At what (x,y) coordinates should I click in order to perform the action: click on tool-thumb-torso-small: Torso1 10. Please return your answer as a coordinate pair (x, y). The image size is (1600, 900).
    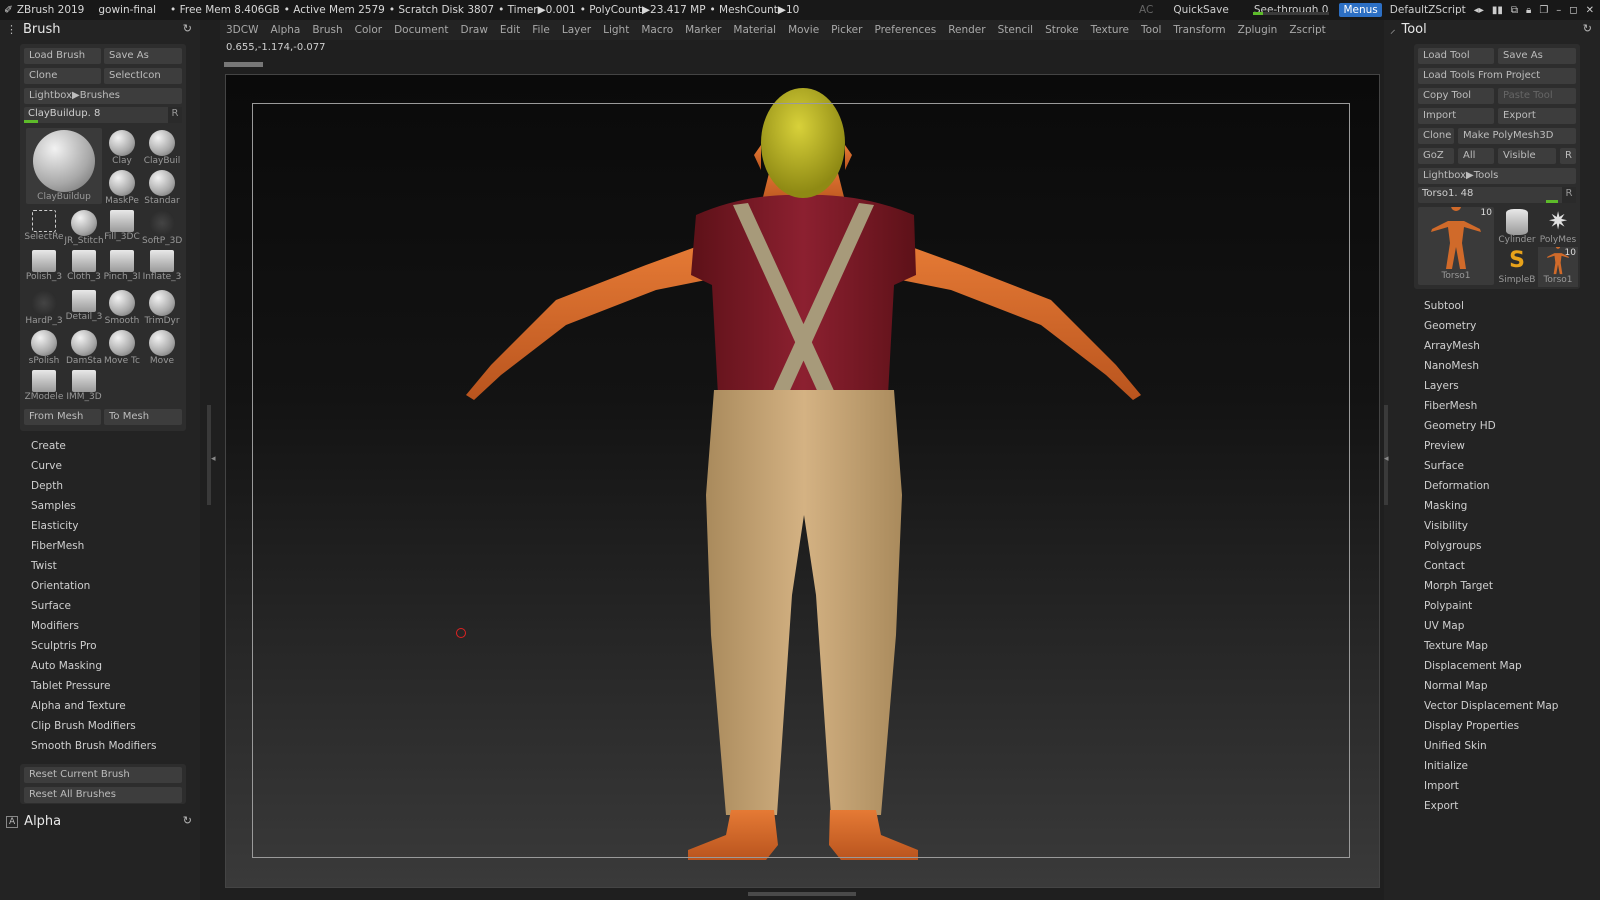
    Looking at the image, I should click on (1558, 267).